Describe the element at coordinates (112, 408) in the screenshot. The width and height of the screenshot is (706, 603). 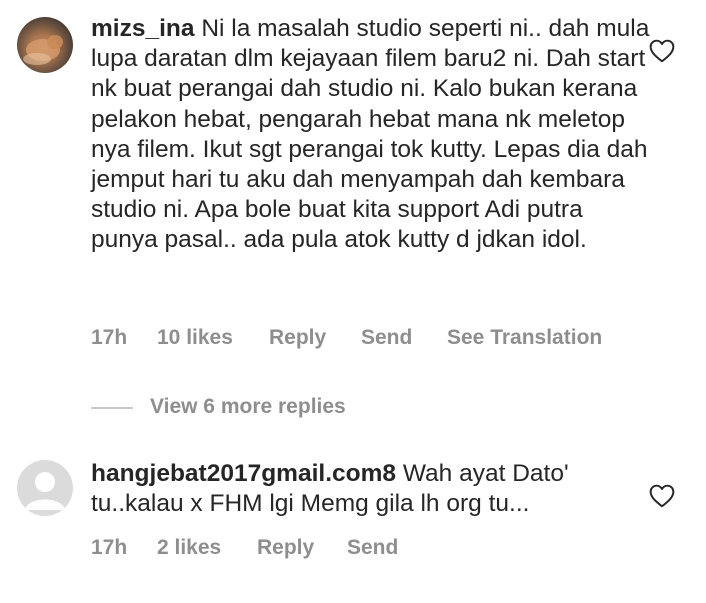
I see `replies-divider-line` at that location.